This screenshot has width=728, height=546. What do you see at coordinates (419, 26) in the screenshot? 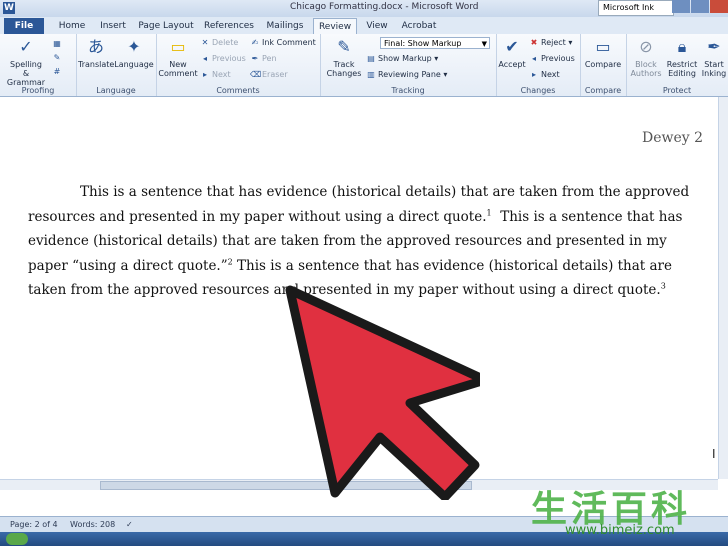
I see `tab-acrobat: Acrobat` at bounding box center [419, 26].